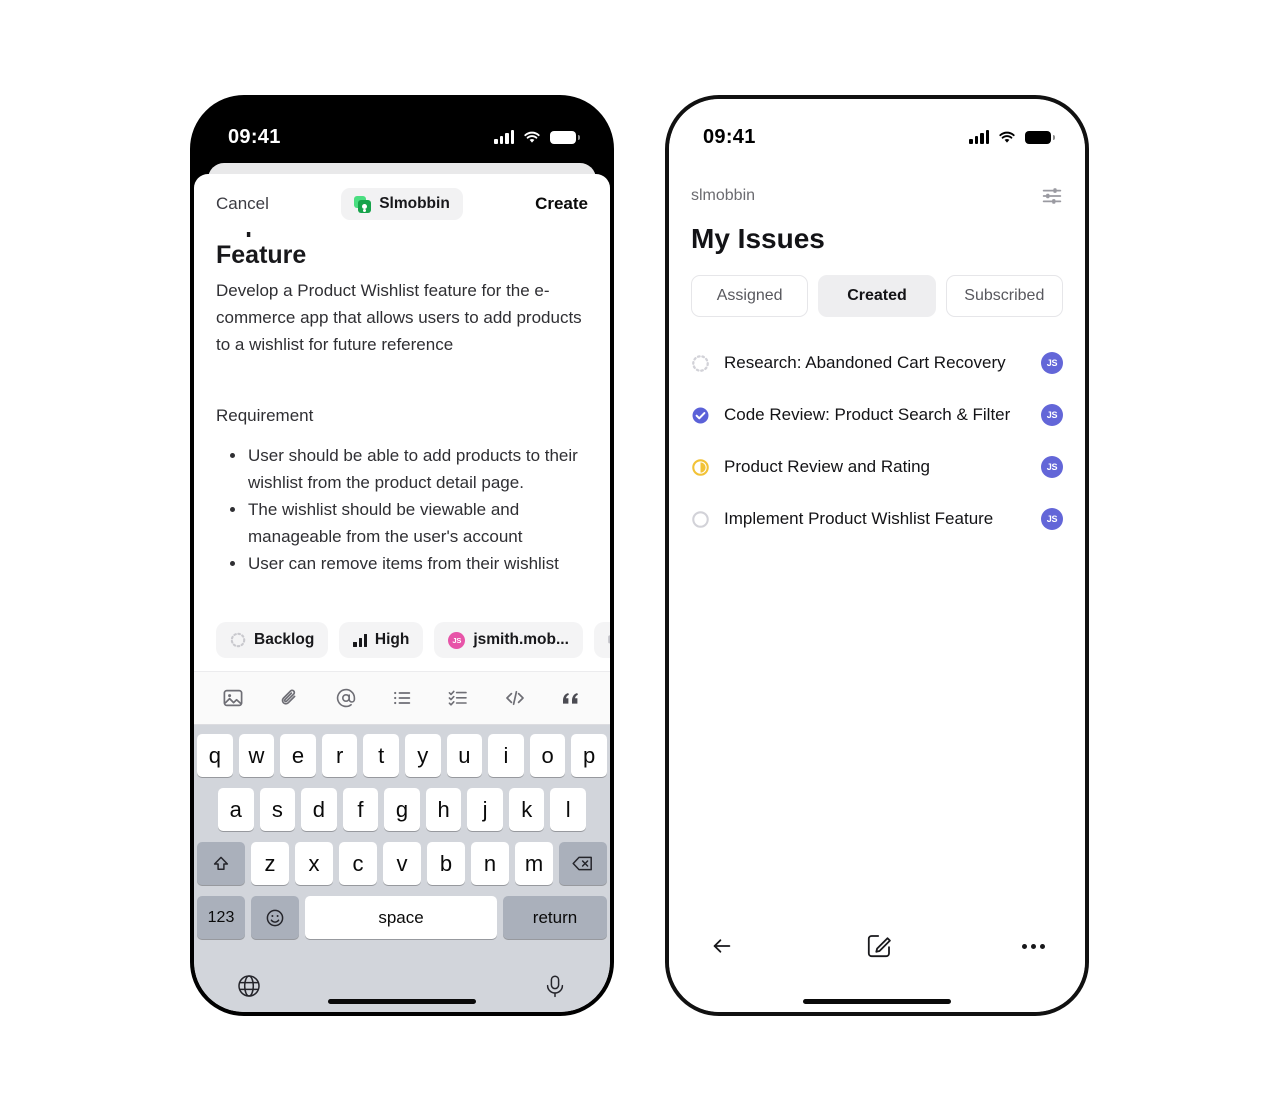  I want to click on key-s: s, so click(277, 809).